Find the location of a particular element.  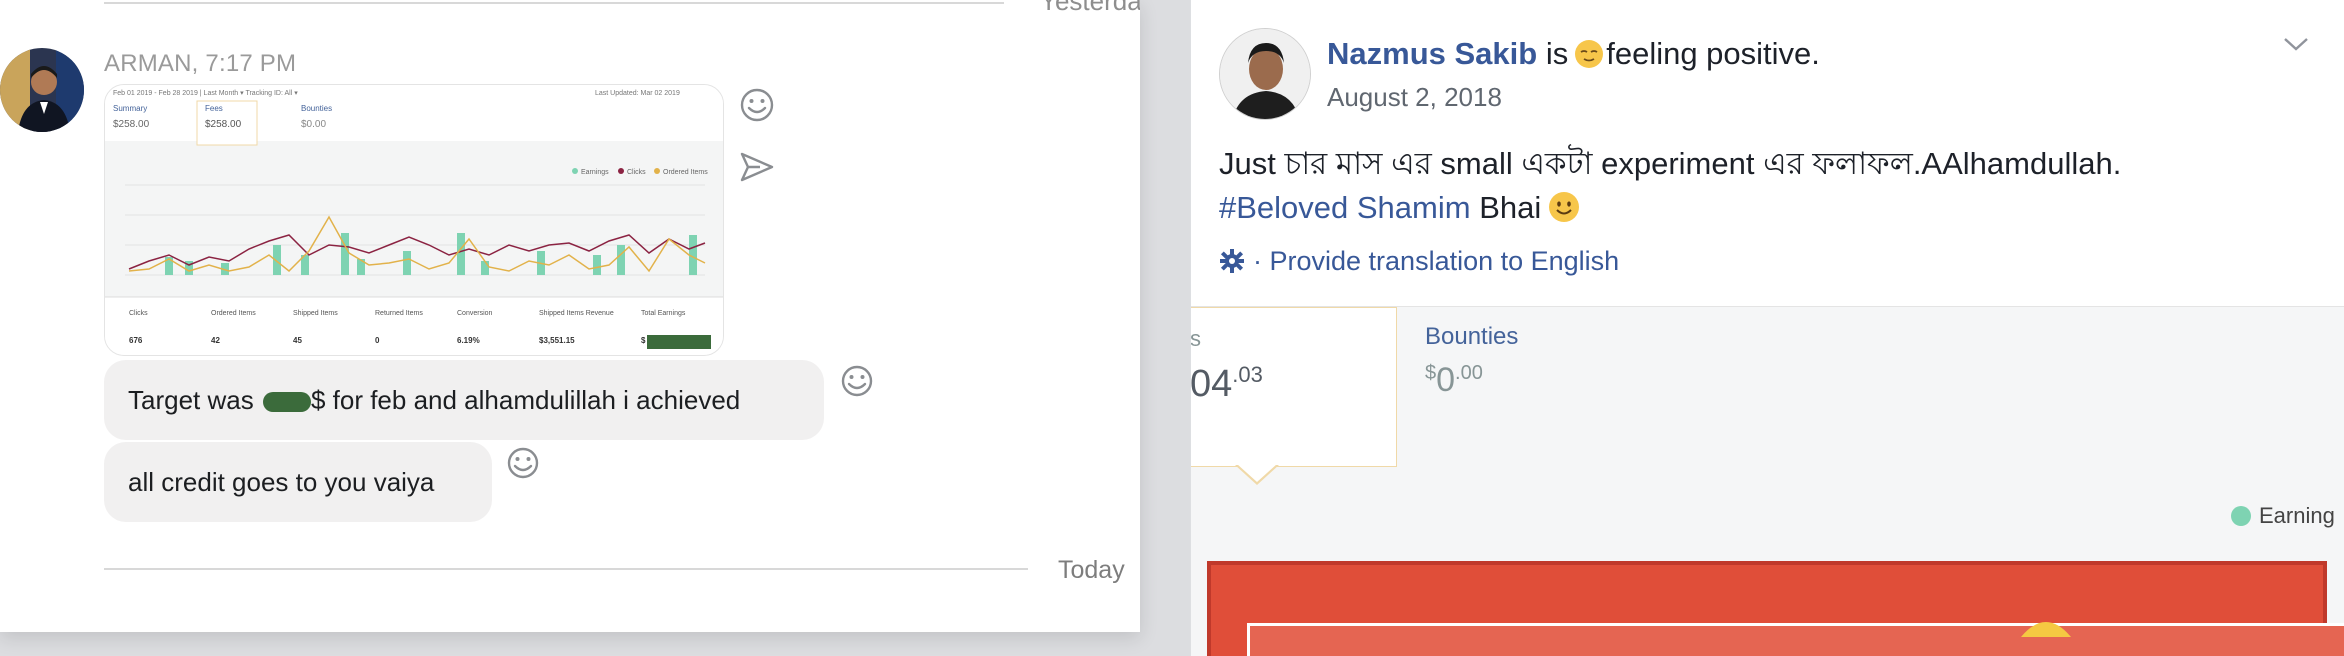

svg-text: Returned Items is located at coordinates (399, 313).